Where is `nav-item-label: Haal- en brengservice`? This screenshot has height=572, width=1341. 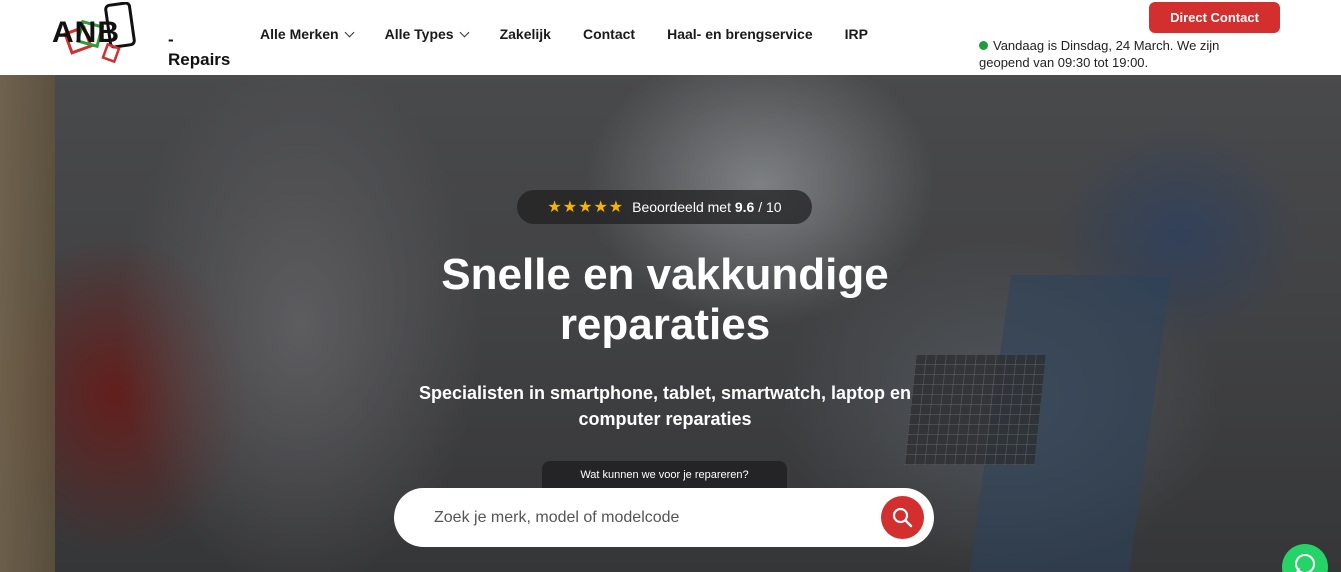 nav-item-label: Haal- en brengservice is located at coordinates (740, 34).